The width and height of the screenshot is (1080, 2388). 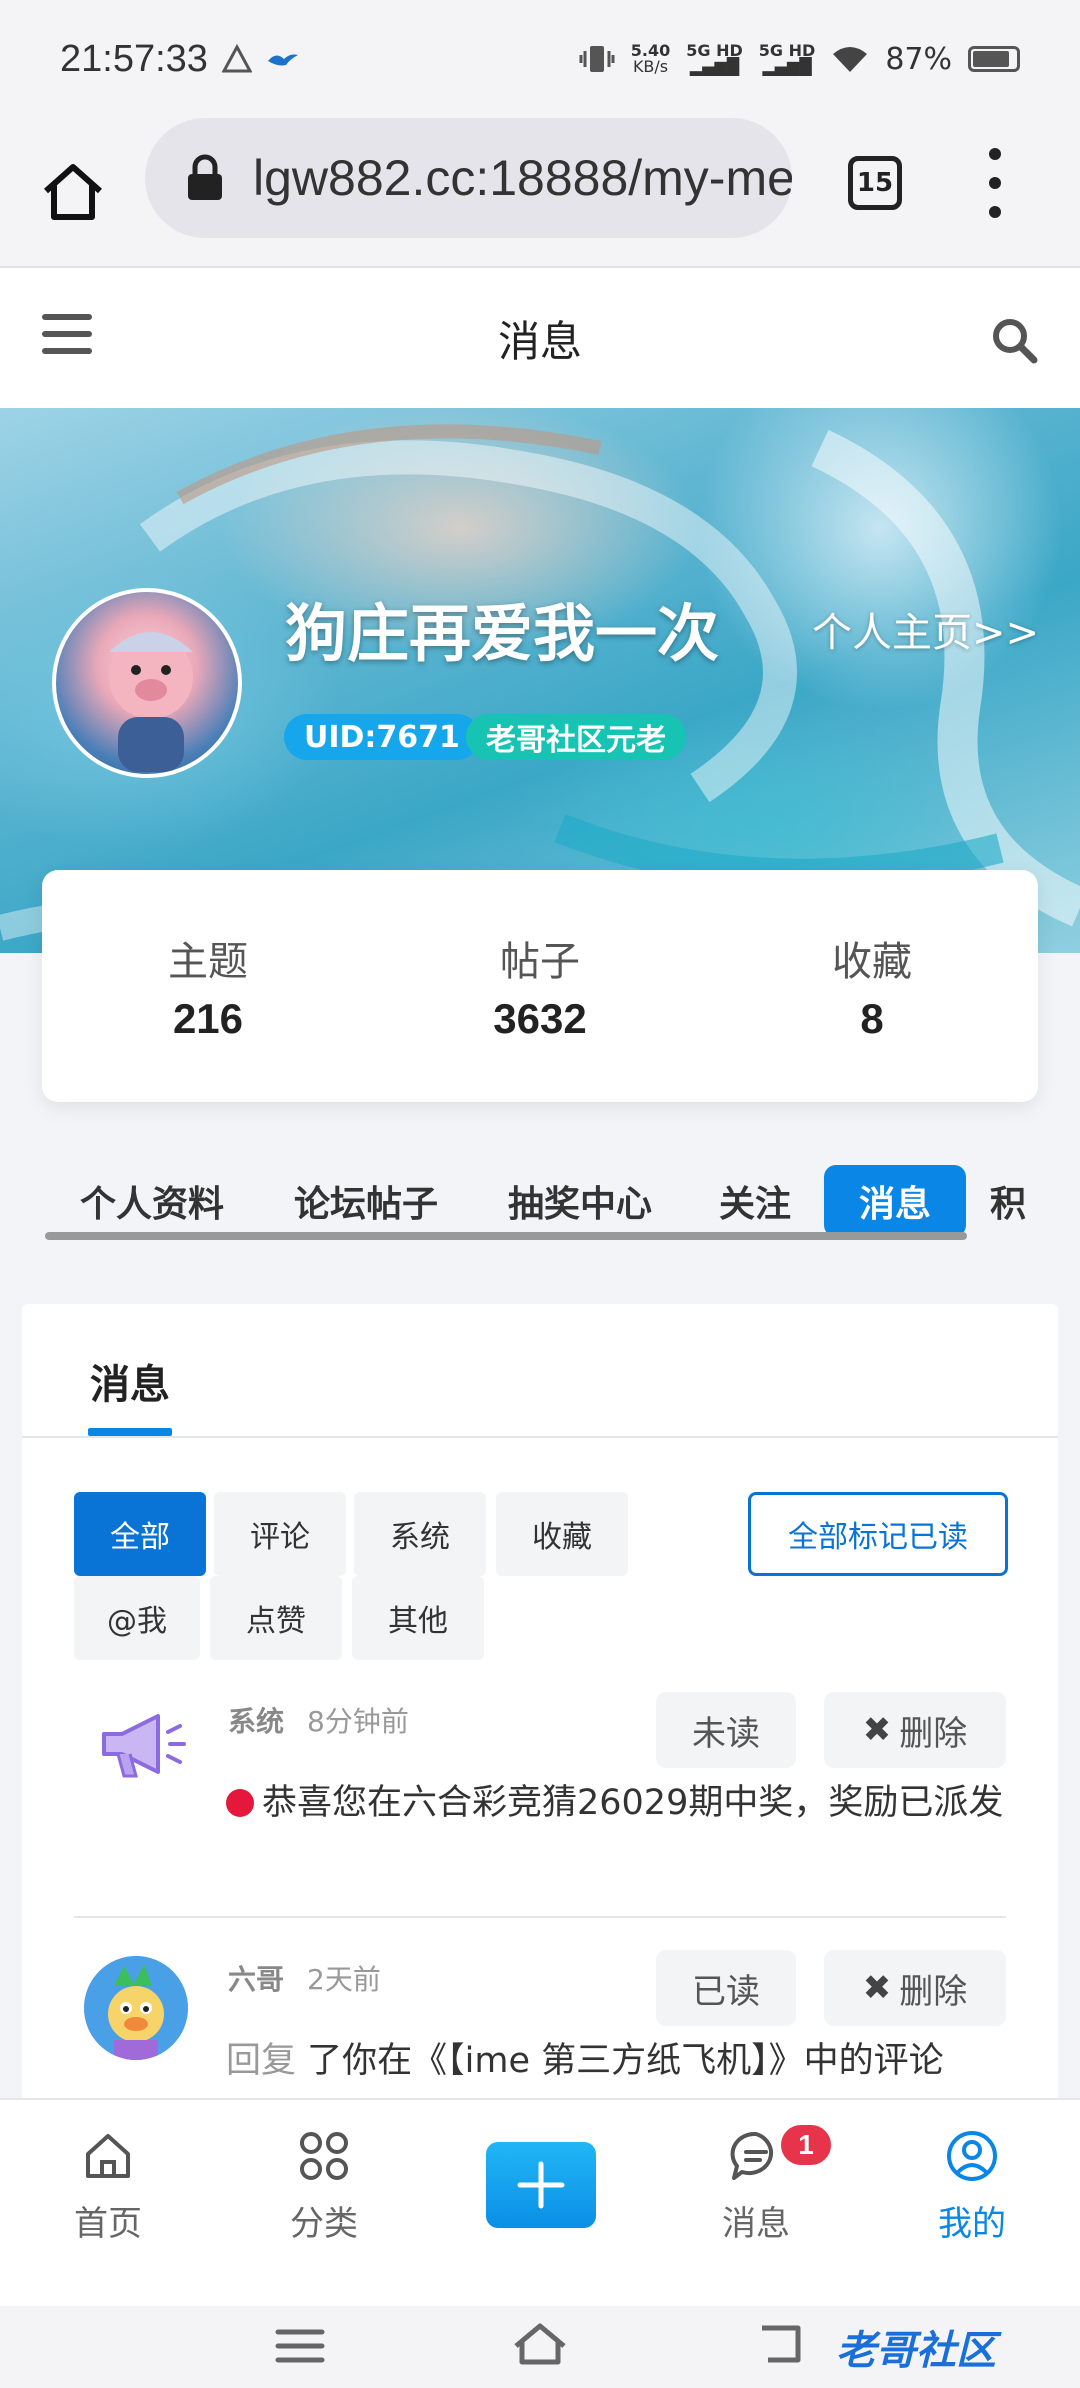 What do you see at coordinates (787, 58) in the screenshot?
I see `signal-icon-2: 5G HD ▂▄▆█` at bounding box center [787, 58].